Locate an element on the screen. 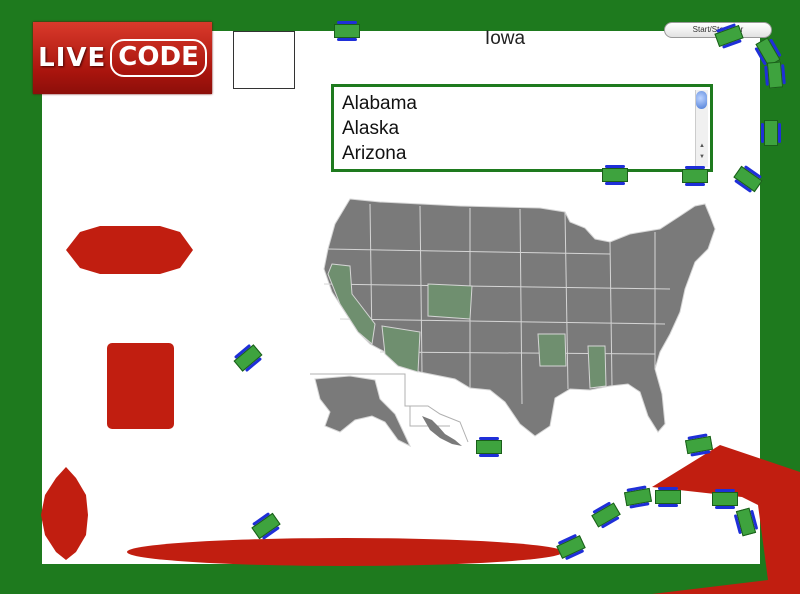  red-oval-obstacle is located at coordinates (129, 250).